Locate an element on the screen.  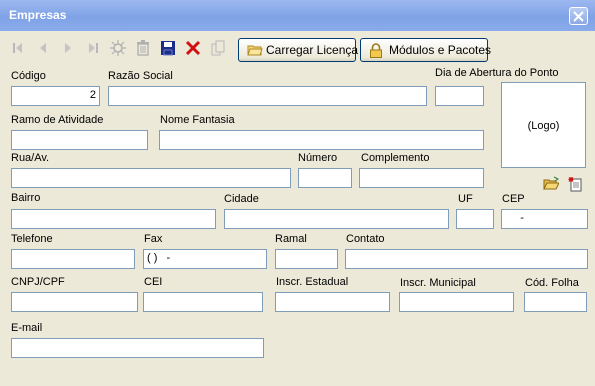
codigo-field: 2 is located at coordinates (55, 96).